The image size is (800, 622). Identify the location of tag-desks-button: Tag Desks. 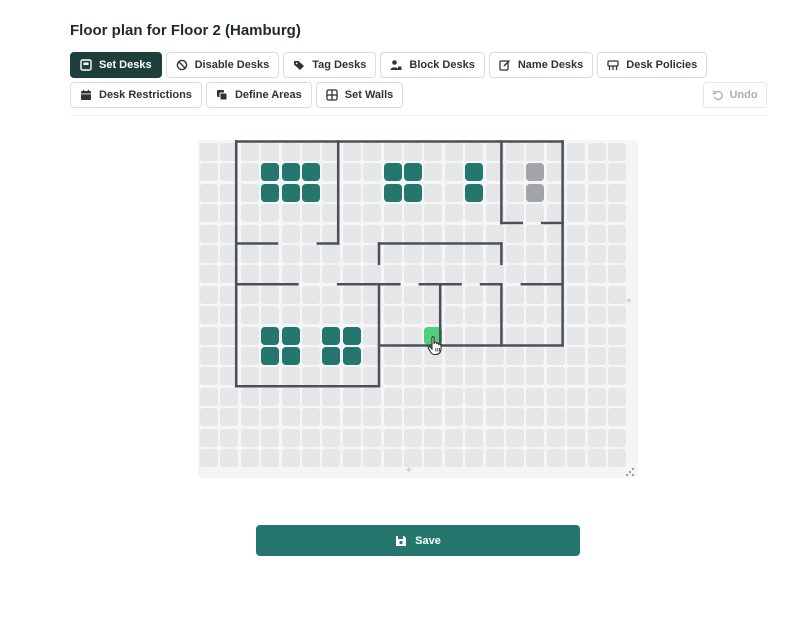
(330, 65).